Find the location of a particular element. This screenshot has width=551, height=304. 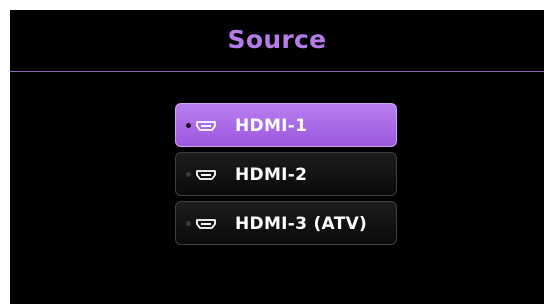

source-item-hdmi-2: HDMI-2 is located at coordinates (286, 174).